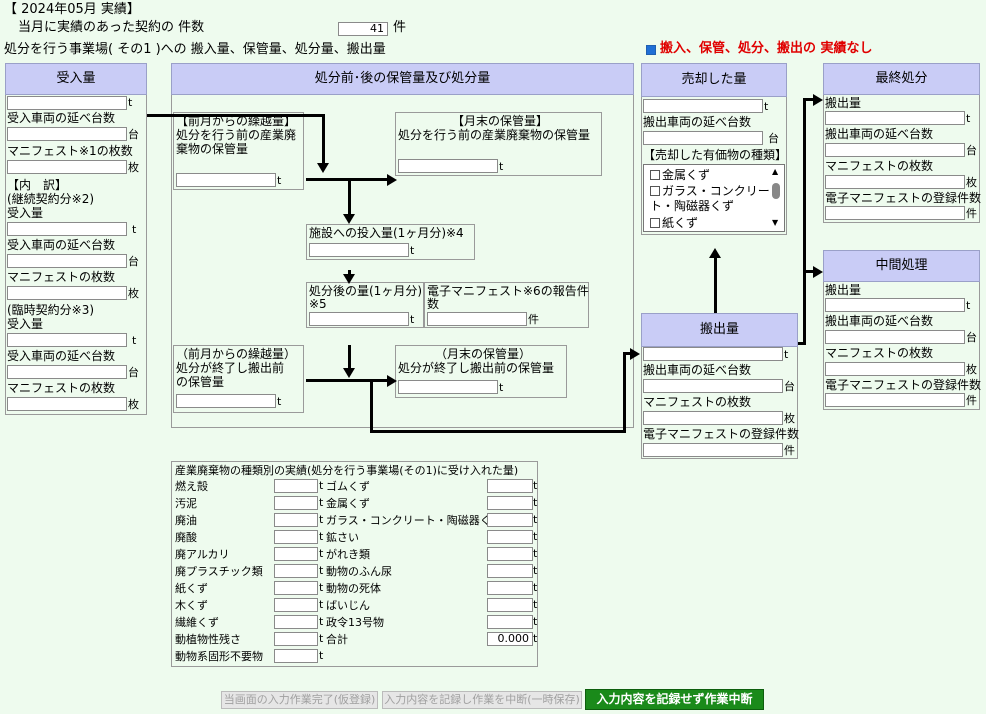 This screenshot has width=986, height=714. Describe the element at coordinates (775, 172) in the screenshot. I see `scroll-up-icon: ▲` at that location.